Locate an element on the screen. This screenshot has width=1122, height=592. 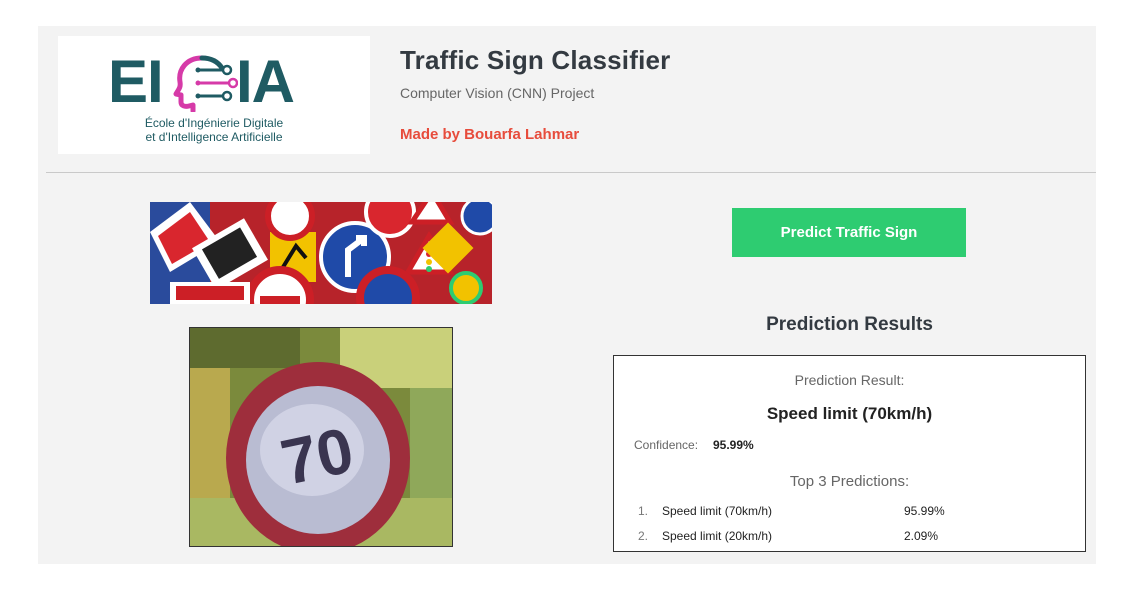
logo-wordmark: EI IA is located at coordinates (214, 82).